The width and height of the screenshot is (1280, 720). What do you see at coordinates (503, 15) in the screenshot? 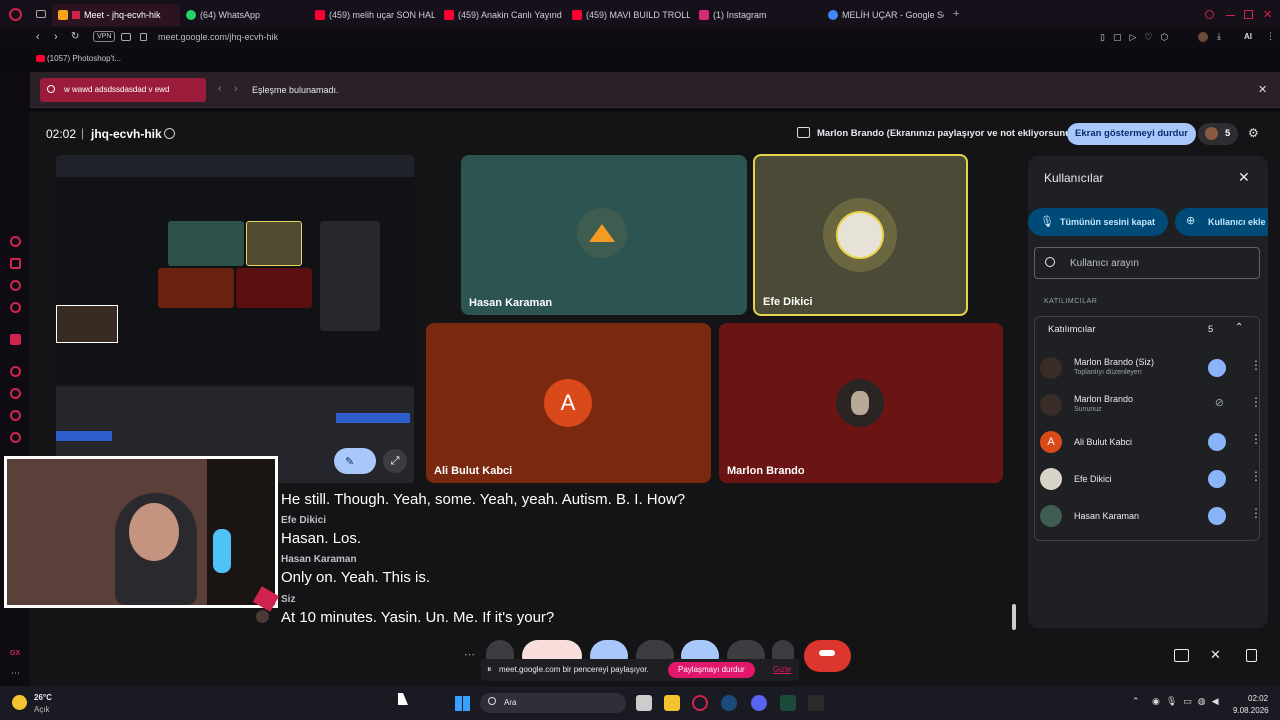
I see `tab-youtube-2: (459) Anakin Canlı Yayında` at bounding box center [503, 15].